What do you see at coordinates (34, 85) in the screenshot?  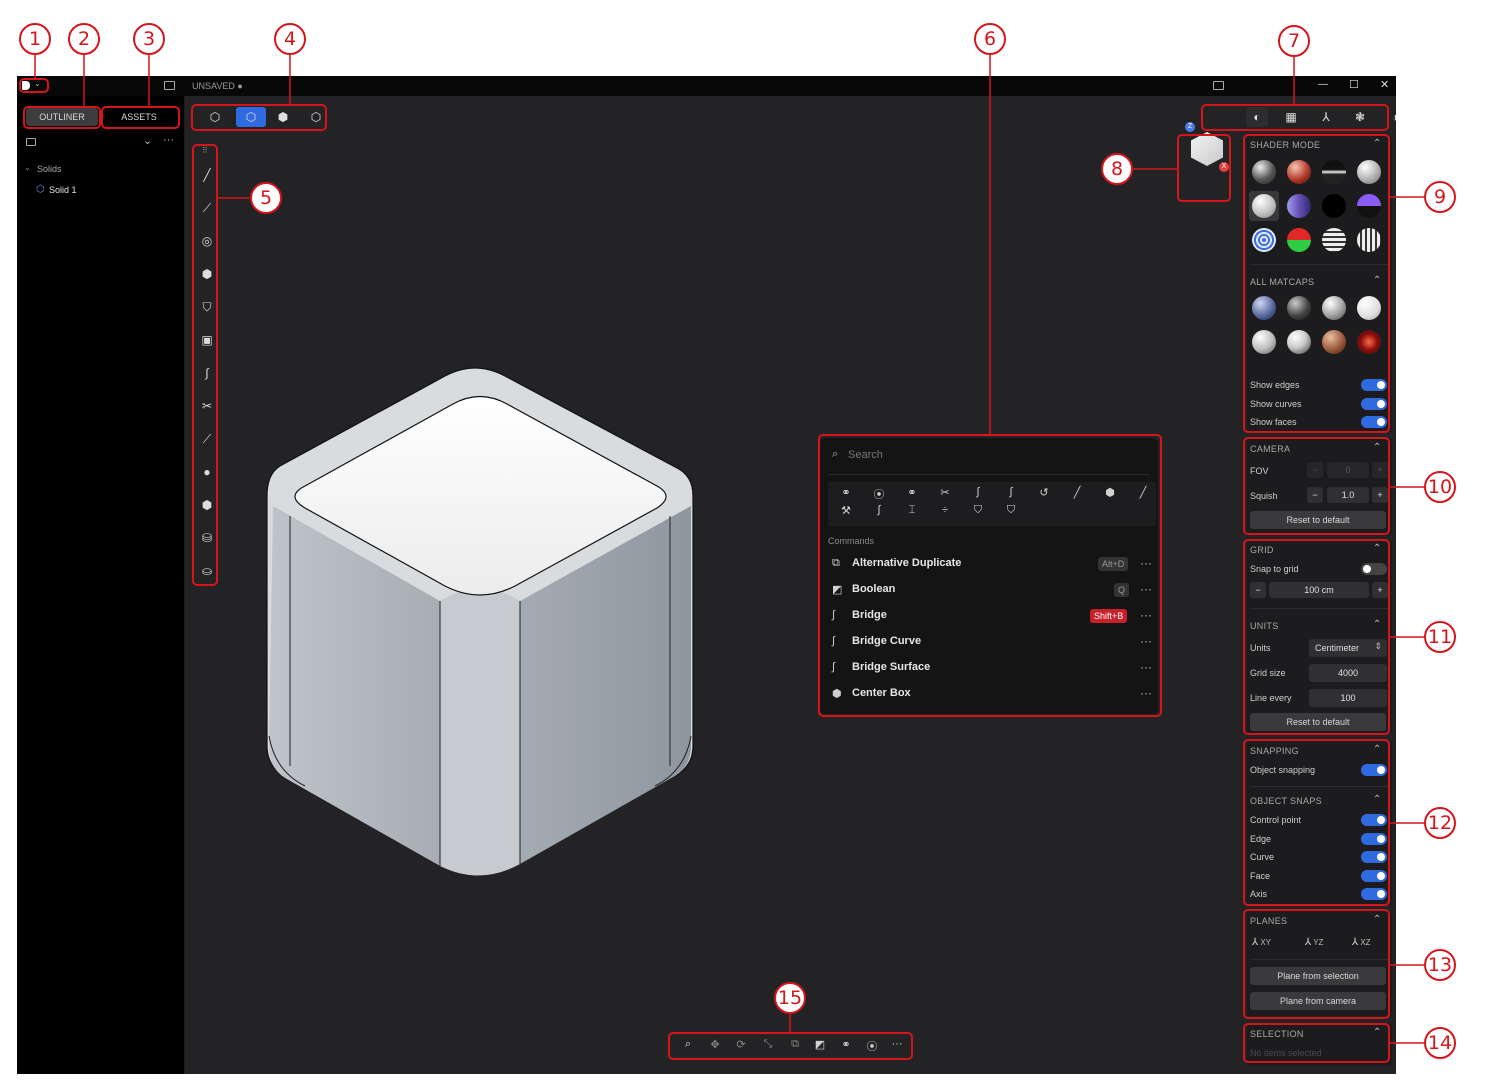 I see `app-menu-button: ⌄` at bounding box center [34, 85].